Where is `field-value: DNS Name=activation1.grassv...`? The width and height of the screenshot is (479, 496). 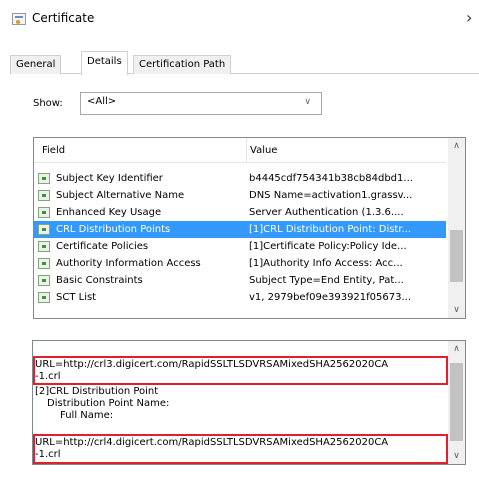
field-value: DNS Name=activation1.grassv... is located at coordinates (331, 195).